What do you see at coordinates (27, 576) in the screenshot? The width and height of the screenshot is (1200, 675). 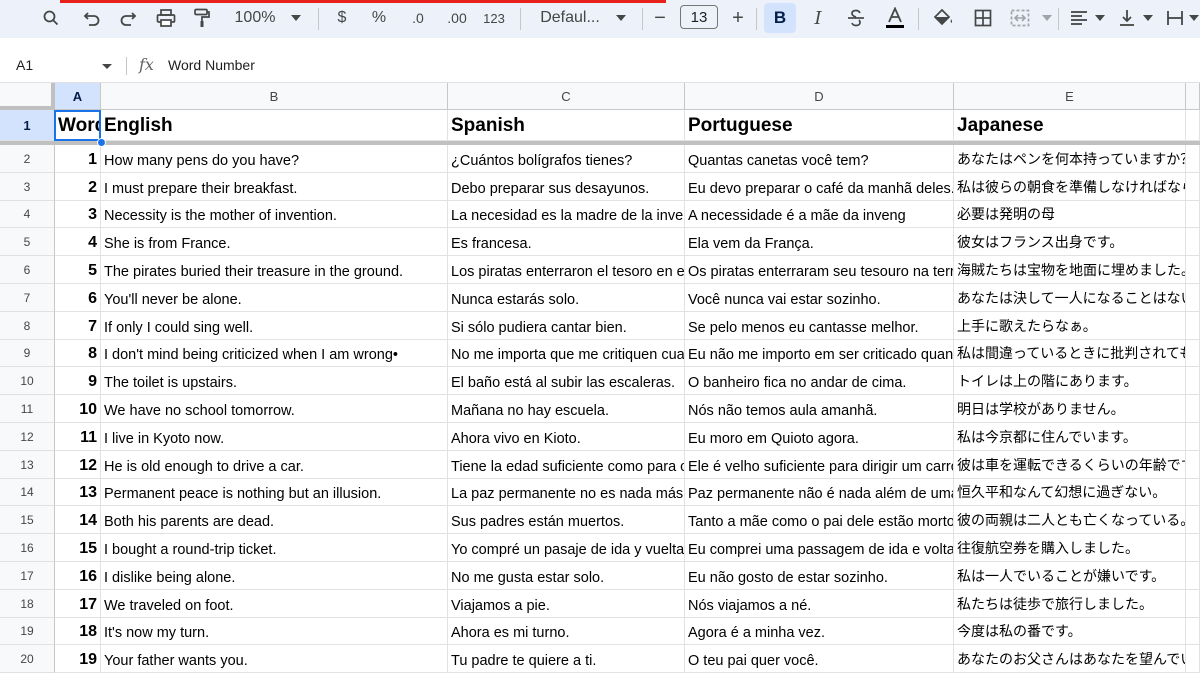 I see `row-header: 17` at bounding box center [27, 576].